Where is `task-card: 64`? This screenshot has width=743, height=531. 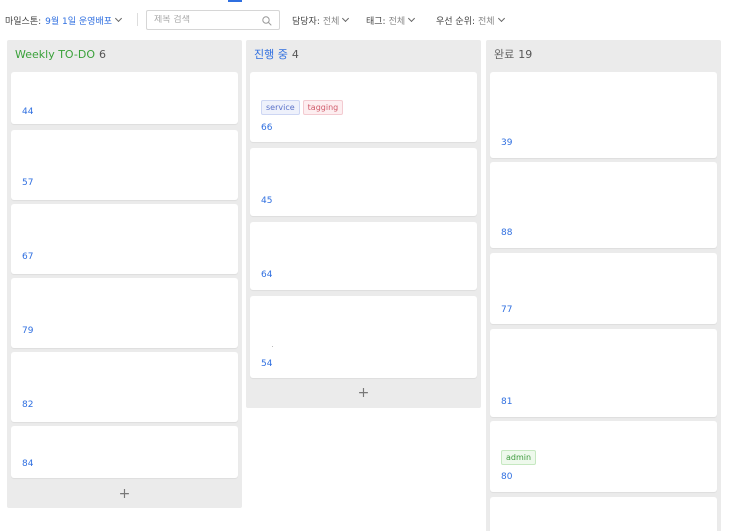 task-card: 64 is located at coordinates (363, 256).